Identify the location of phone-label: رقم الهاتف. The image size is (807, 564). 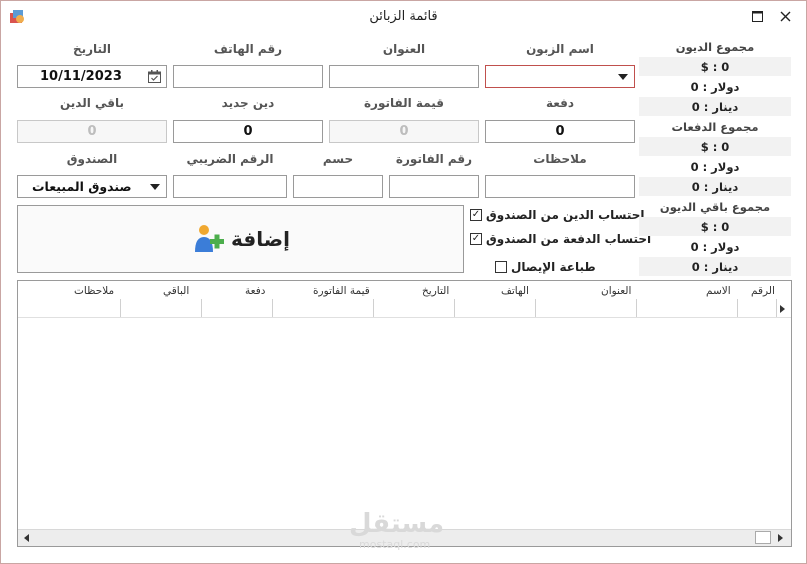
(248, 49).